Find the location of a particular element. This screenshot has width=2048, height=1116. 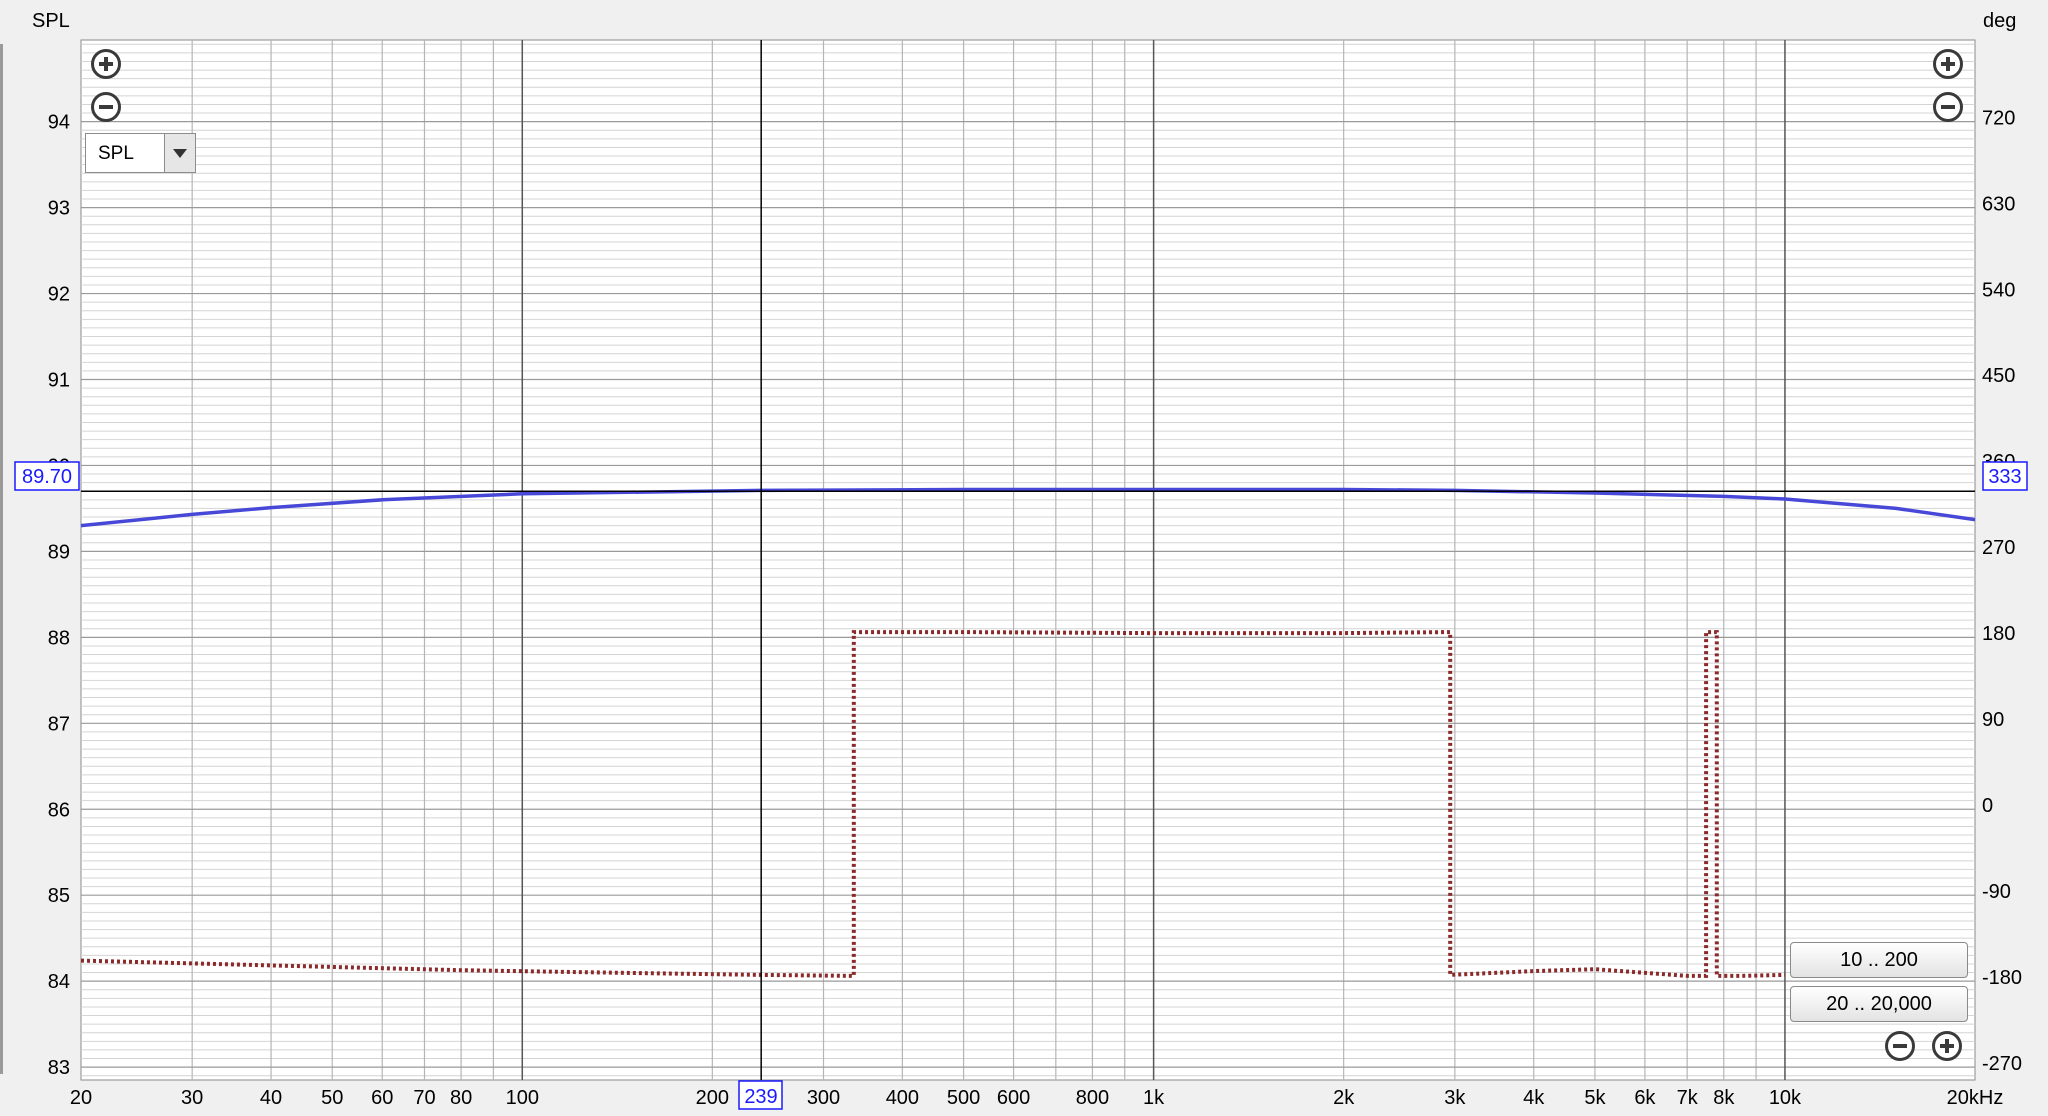

zoom-in-left-icon is located at coordinates (106, 64).